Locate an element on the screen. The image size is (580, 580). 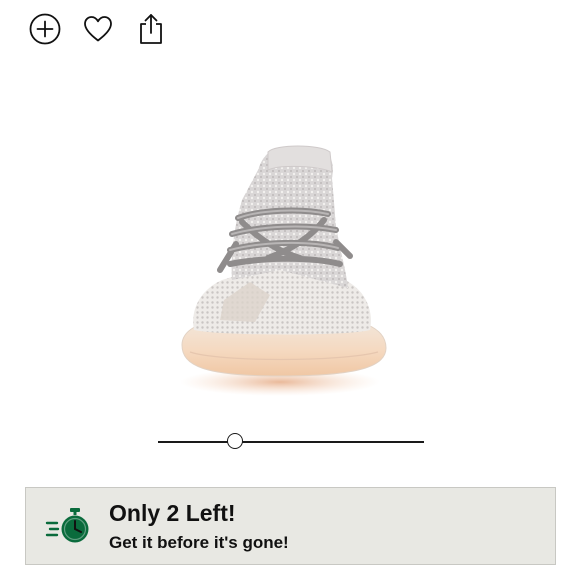
banner-text: Only 2 Left! Get it before it's gone! is located at coordinates (199, 526).